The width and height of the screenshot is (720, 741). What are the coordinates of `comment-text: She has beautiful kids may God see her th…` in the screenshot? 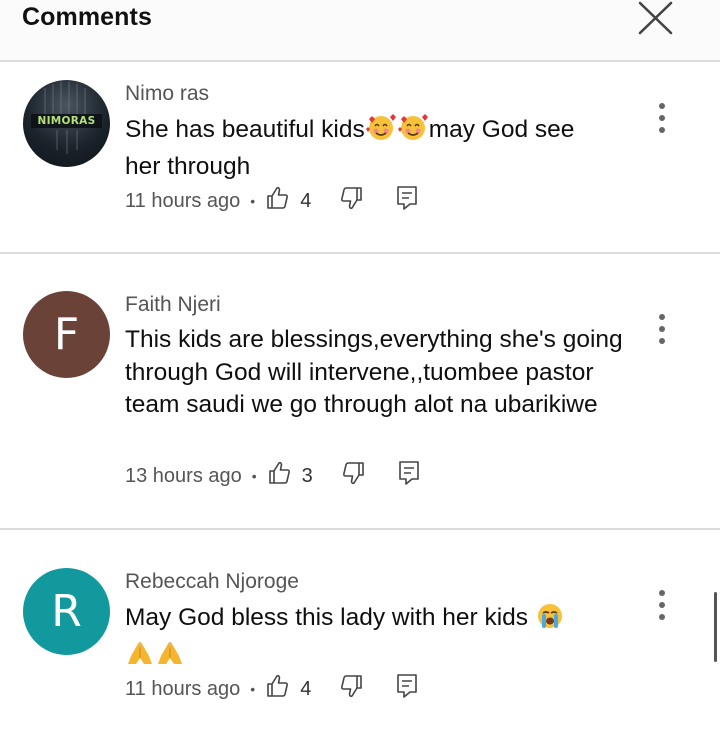 It's located at (385, 148).